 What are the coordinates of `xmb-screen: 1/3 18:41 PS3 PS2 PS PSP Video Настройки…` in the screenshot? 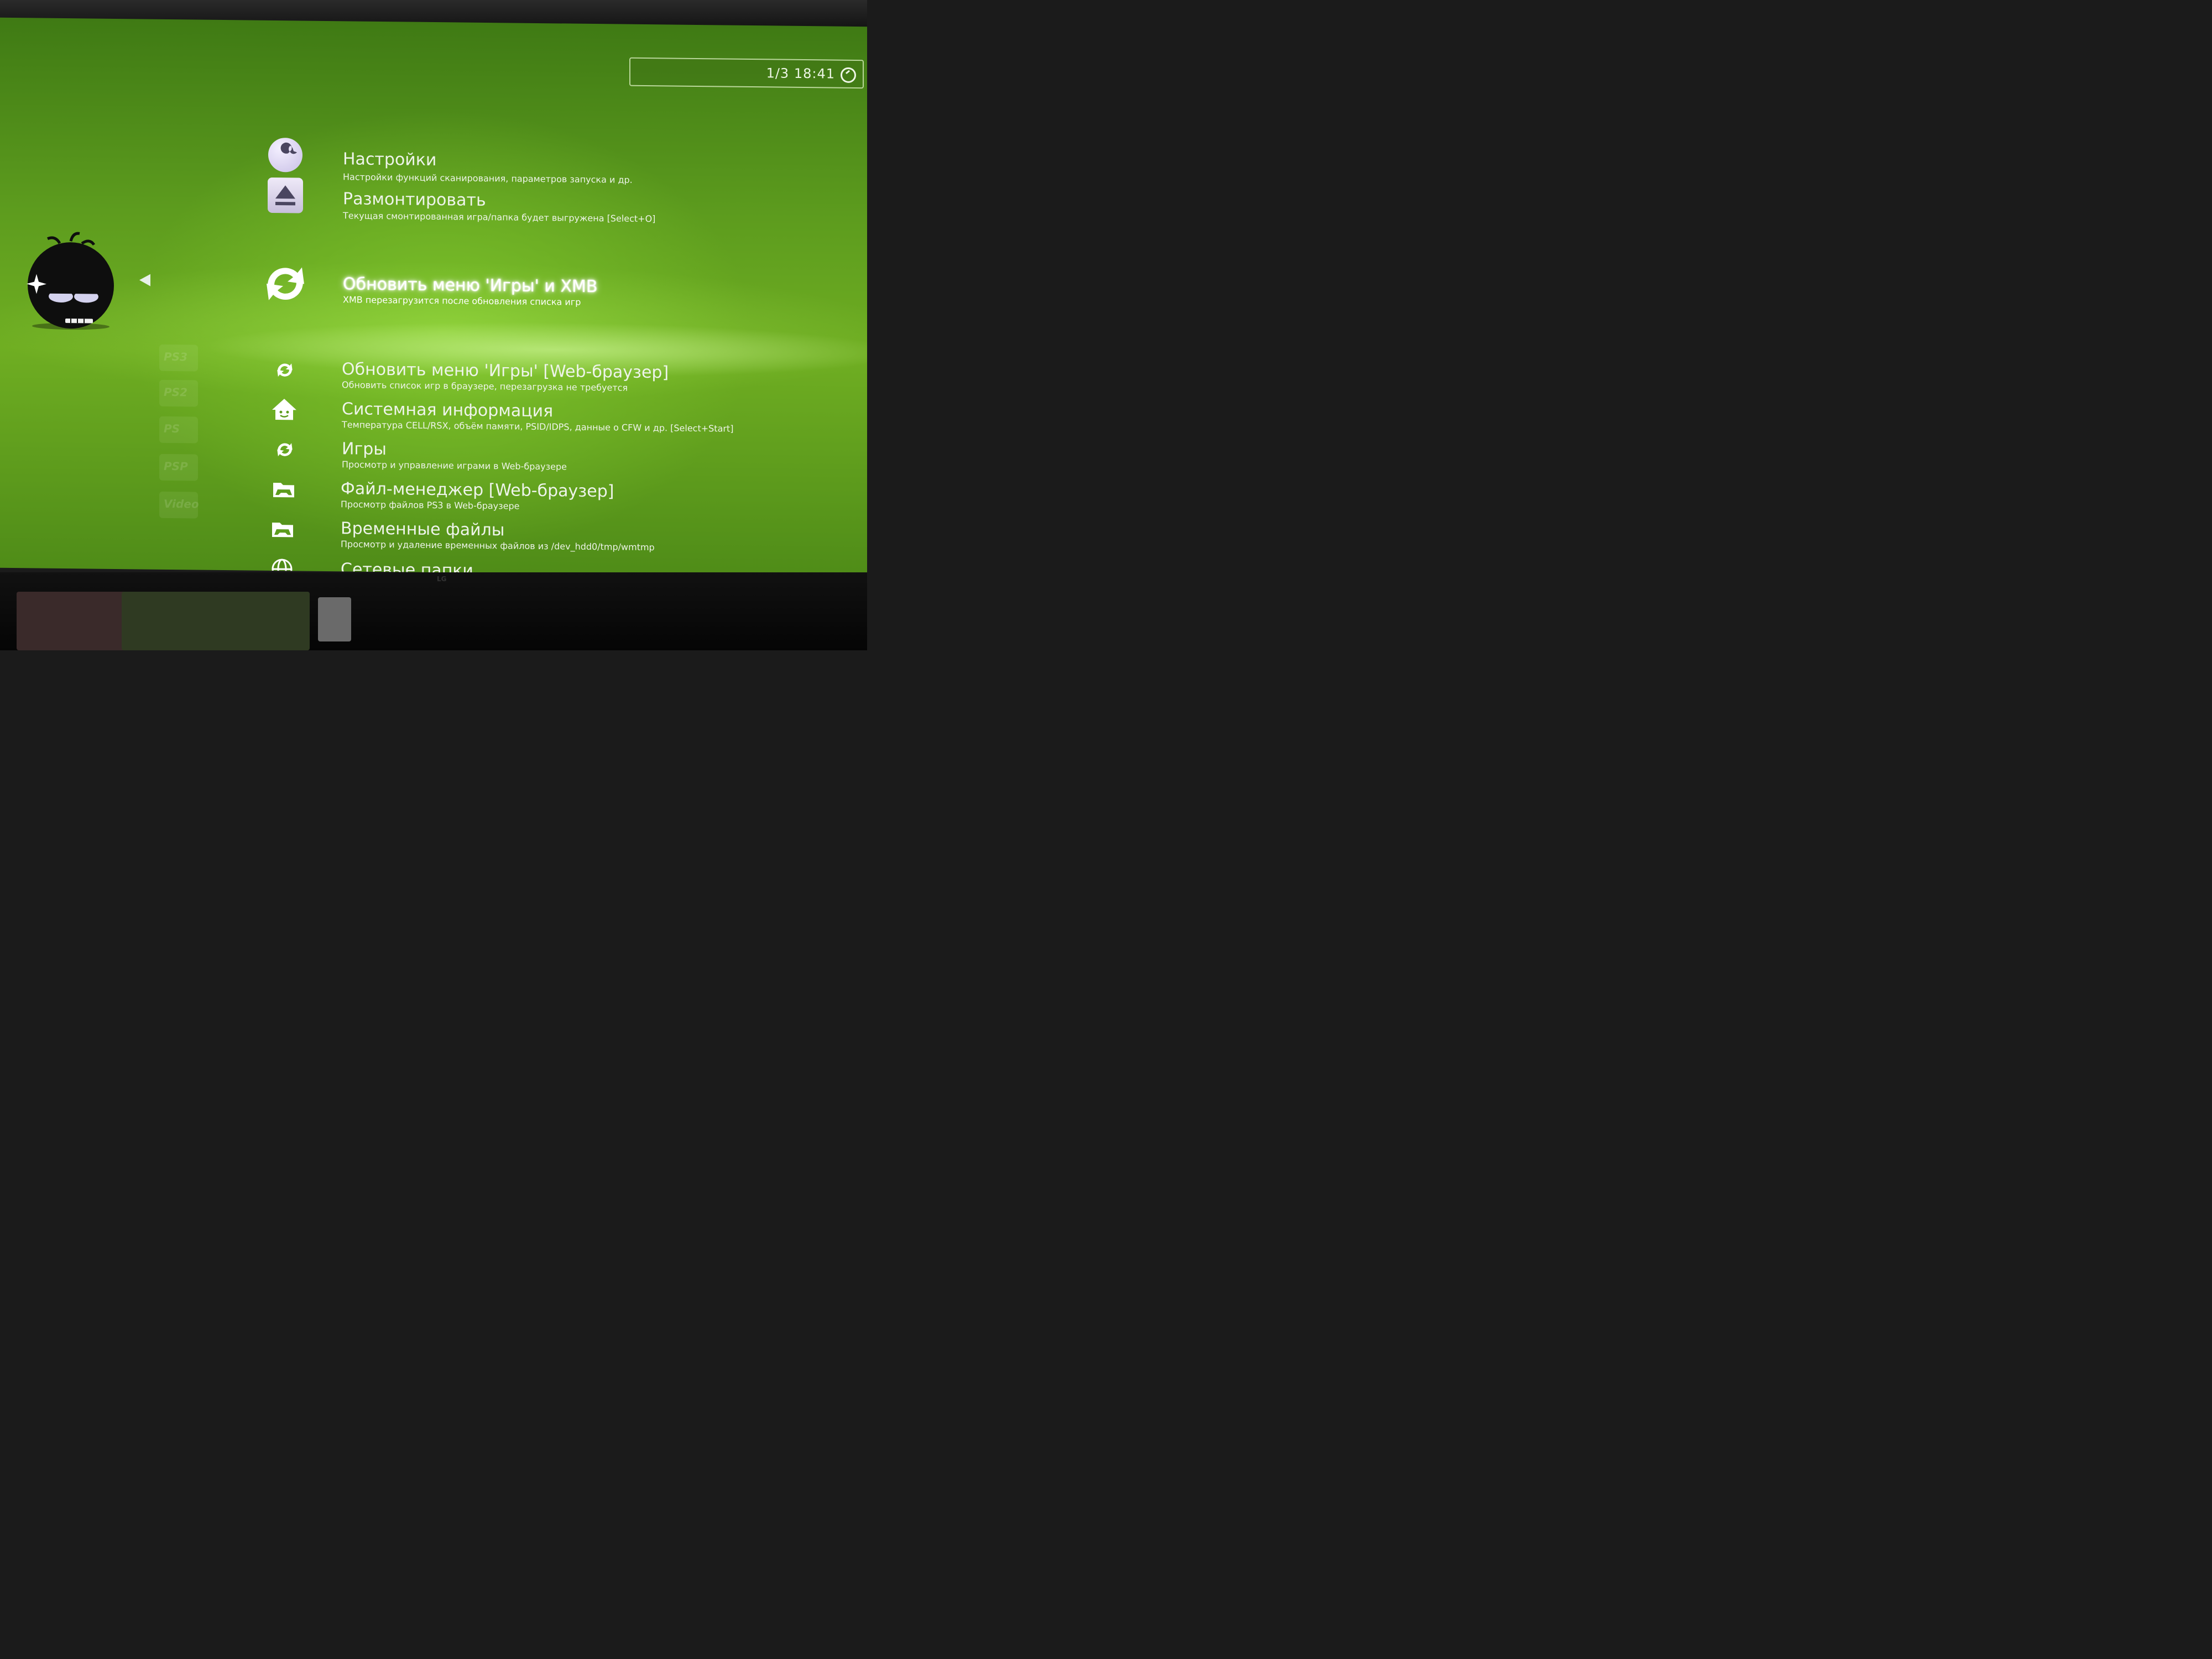 It's located at (434, 297).